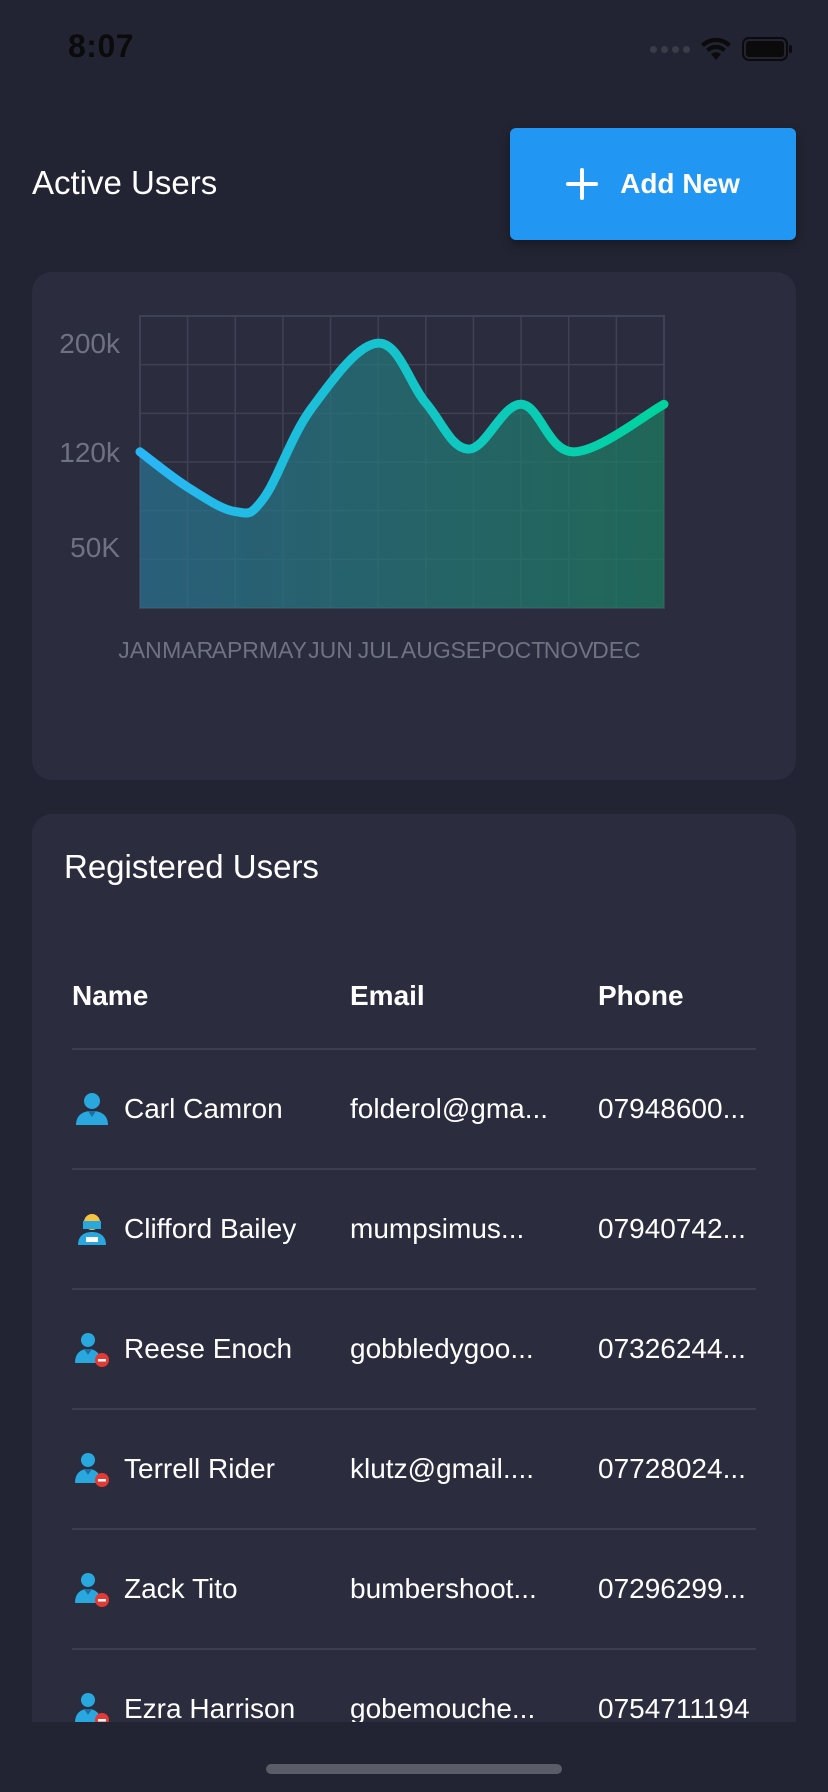  I want to click on user-name: Reese Enoch, so click(208, 1348).